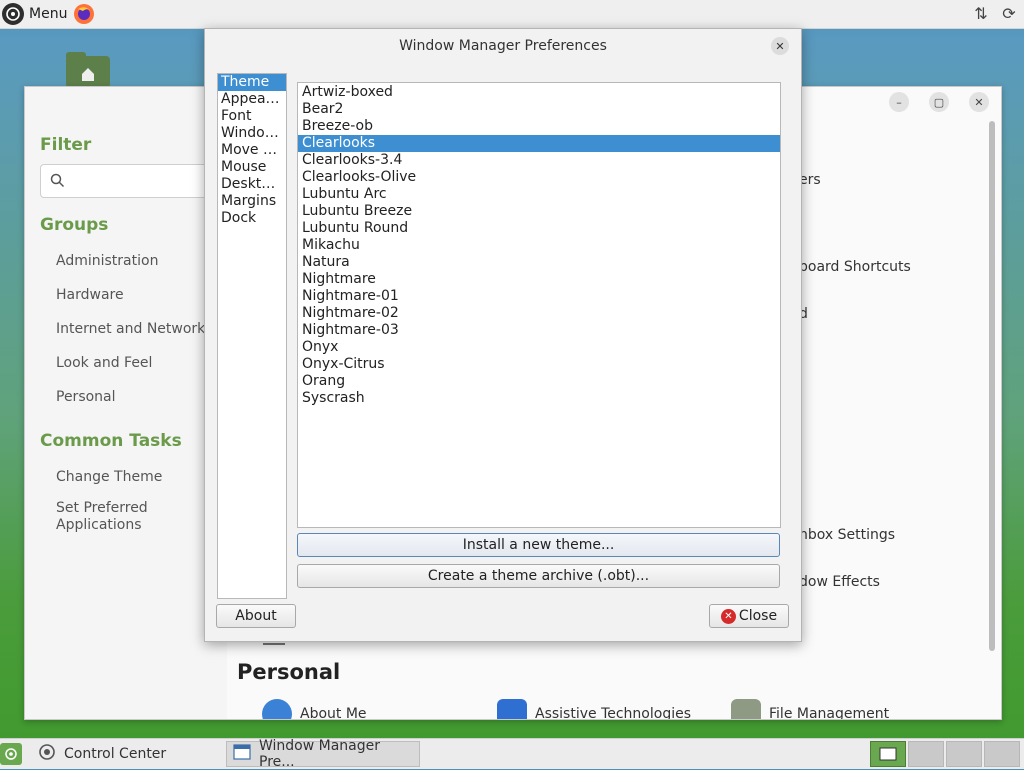 This screenshot has width=1024, height=770. What do you see at coordinates (115, 754) in the screenshot?
I see `taskbar-item-label: Control Center` at bounding box center [115, 754].